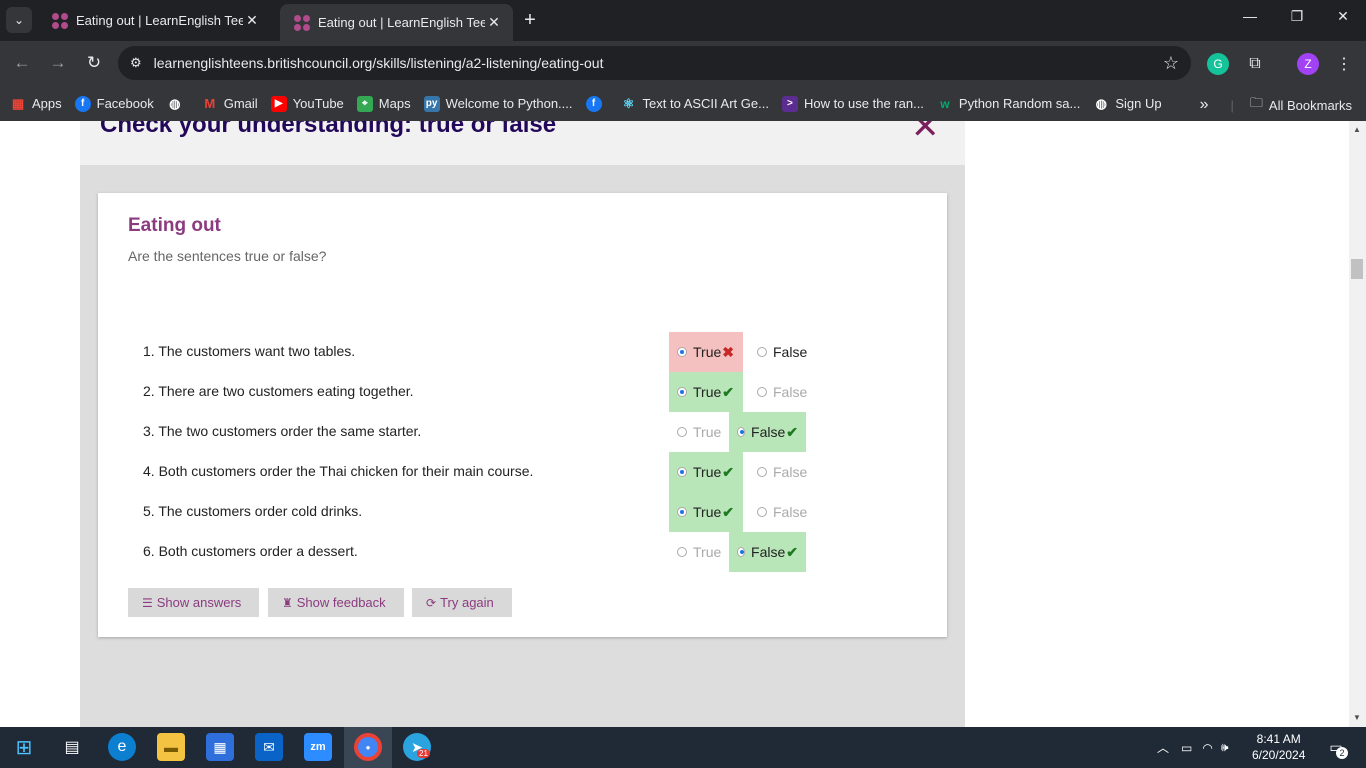 The image size is (1366, 768). I want to click on tab-search-button: ⌄, so click(19, 20).